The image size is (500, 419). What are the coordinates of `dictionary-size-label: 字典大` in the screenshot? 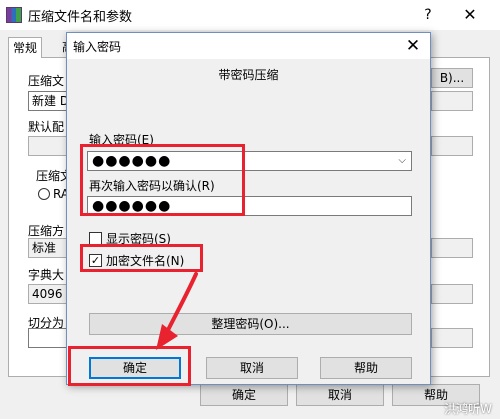 It's located at (46, 275).